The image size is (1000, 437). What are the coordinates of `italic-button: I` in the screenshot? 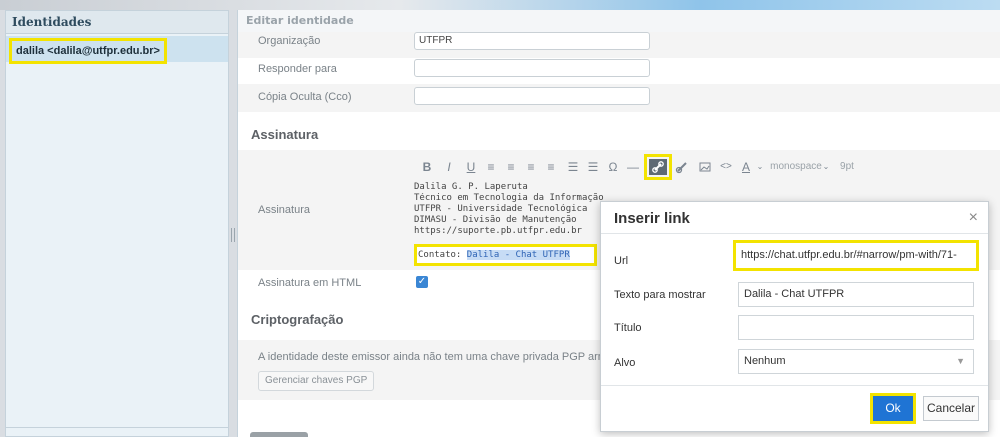 It's located at (449, 167).